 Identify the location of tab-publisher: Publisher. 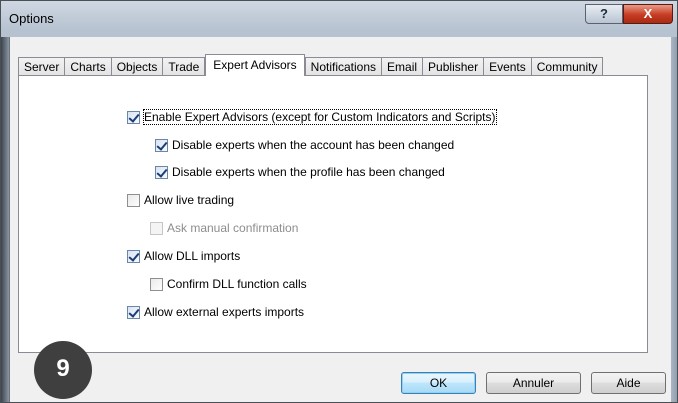
(453, 66).